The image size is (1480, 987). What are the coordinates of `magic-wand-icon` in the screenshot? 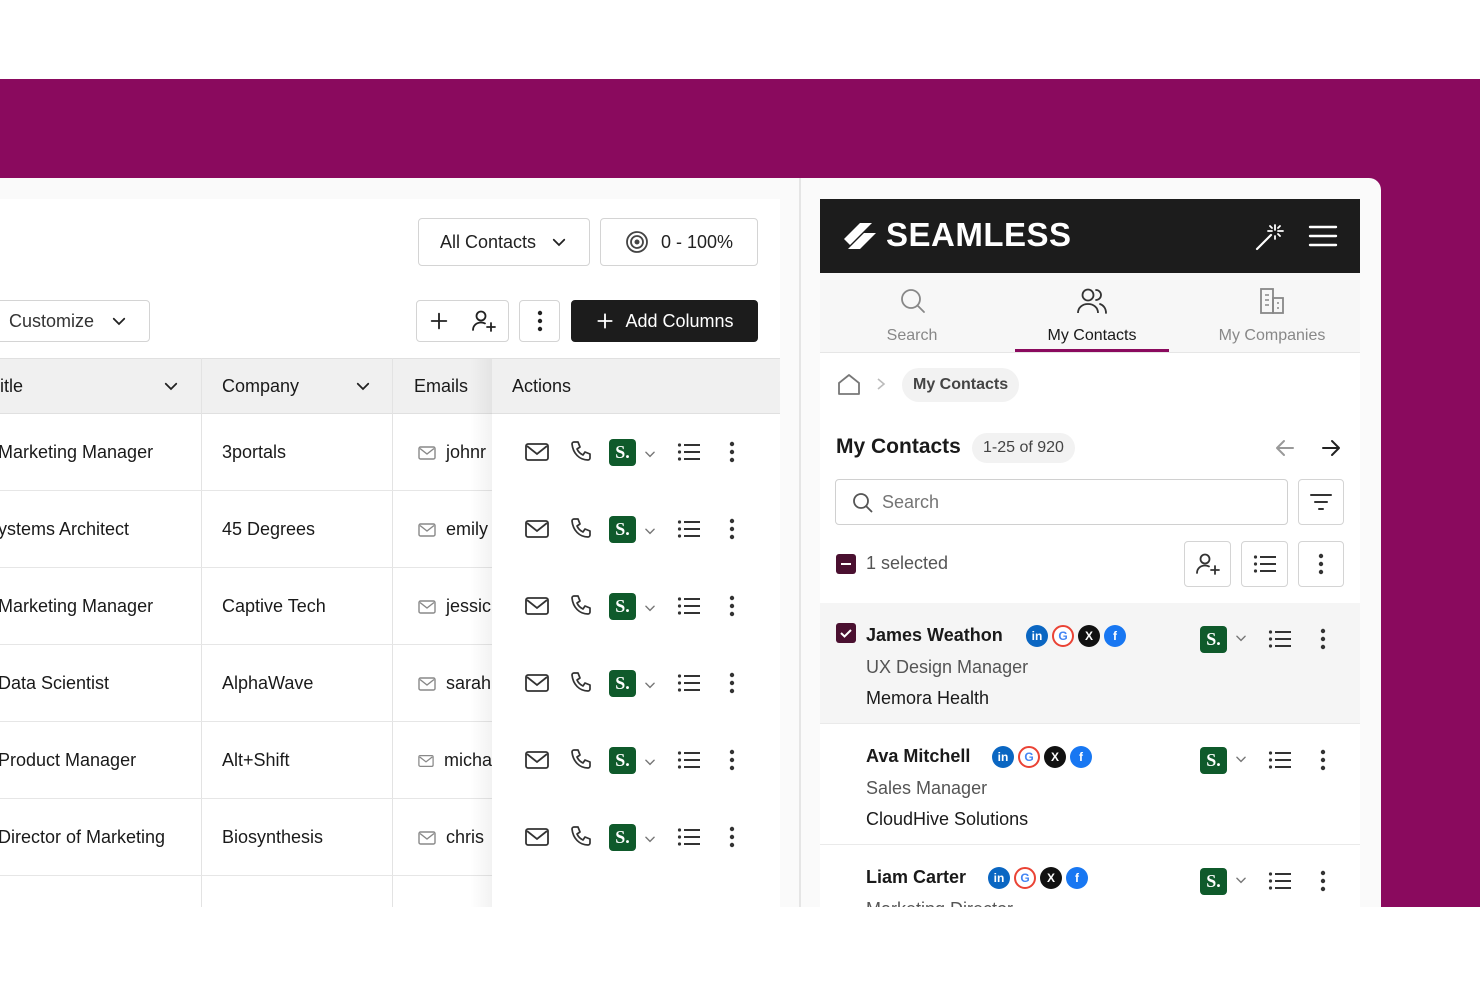 It's located at (1269, 237).